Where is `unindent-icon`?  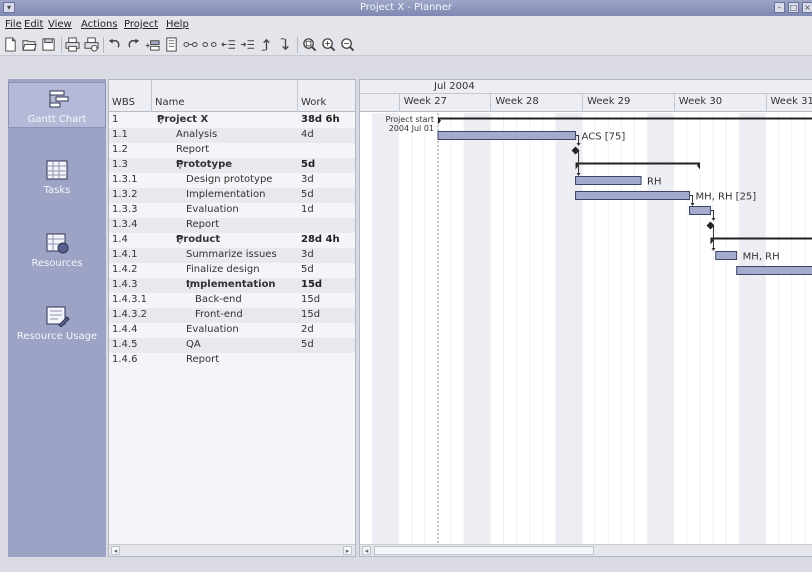 unindent-icon is located at coordinates (228, 44).